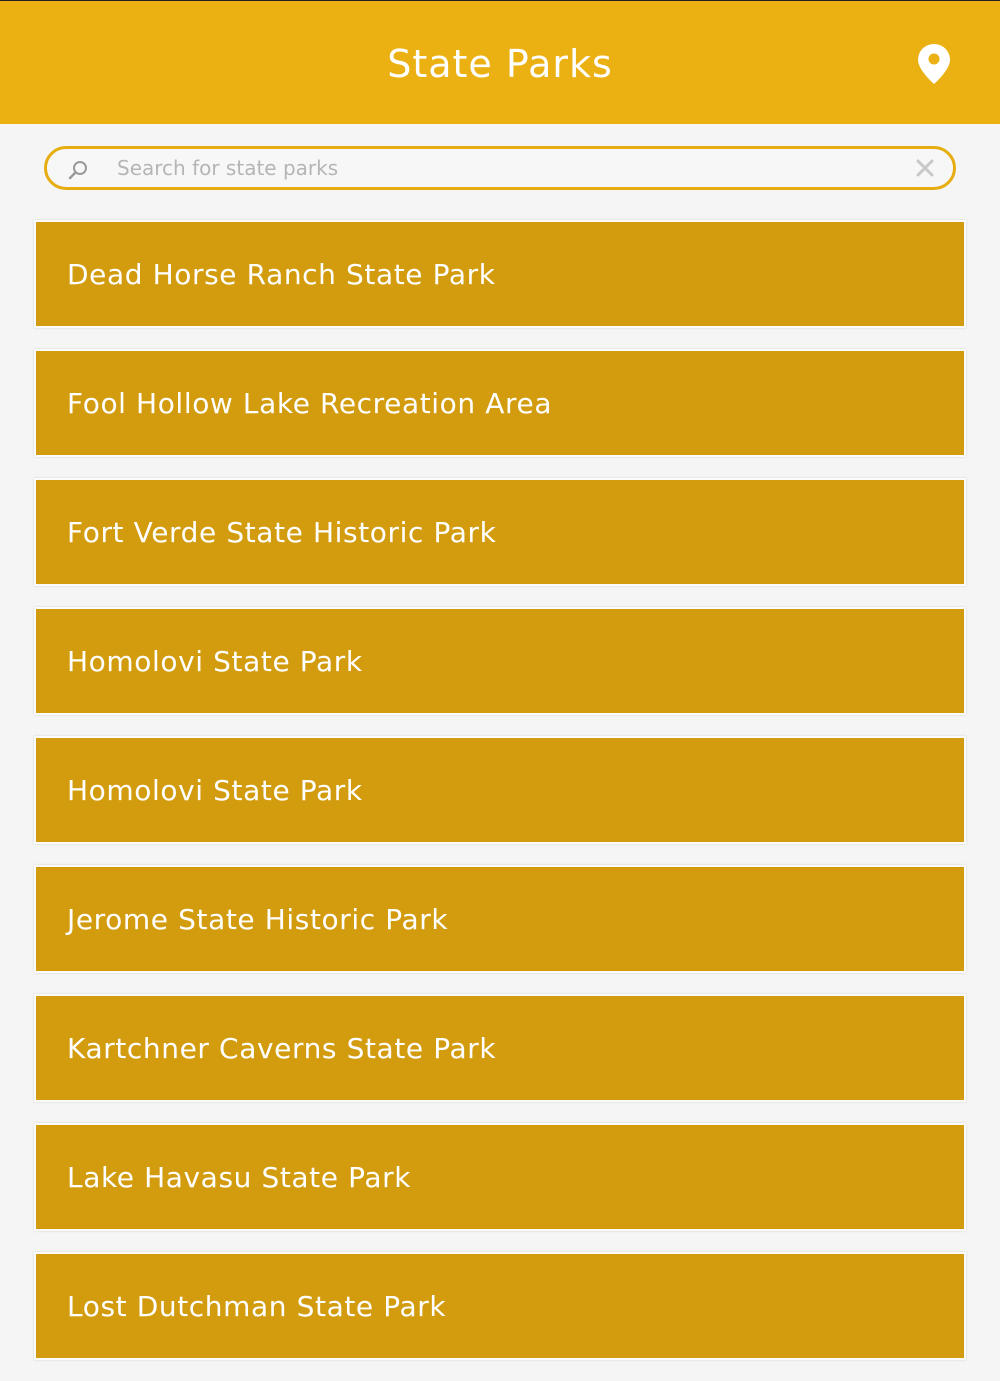  What do you see at coordinates (500, 532) in the screenshot?
I see `list-item: Fort Verde State Historic Park` at bounding box center [500, 532].